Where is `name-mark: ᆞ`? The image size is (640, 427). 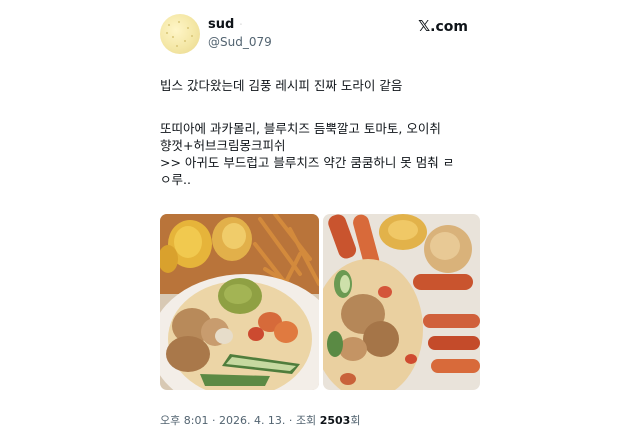
name-mark: ᆞ is located at coordinates (241, 25).